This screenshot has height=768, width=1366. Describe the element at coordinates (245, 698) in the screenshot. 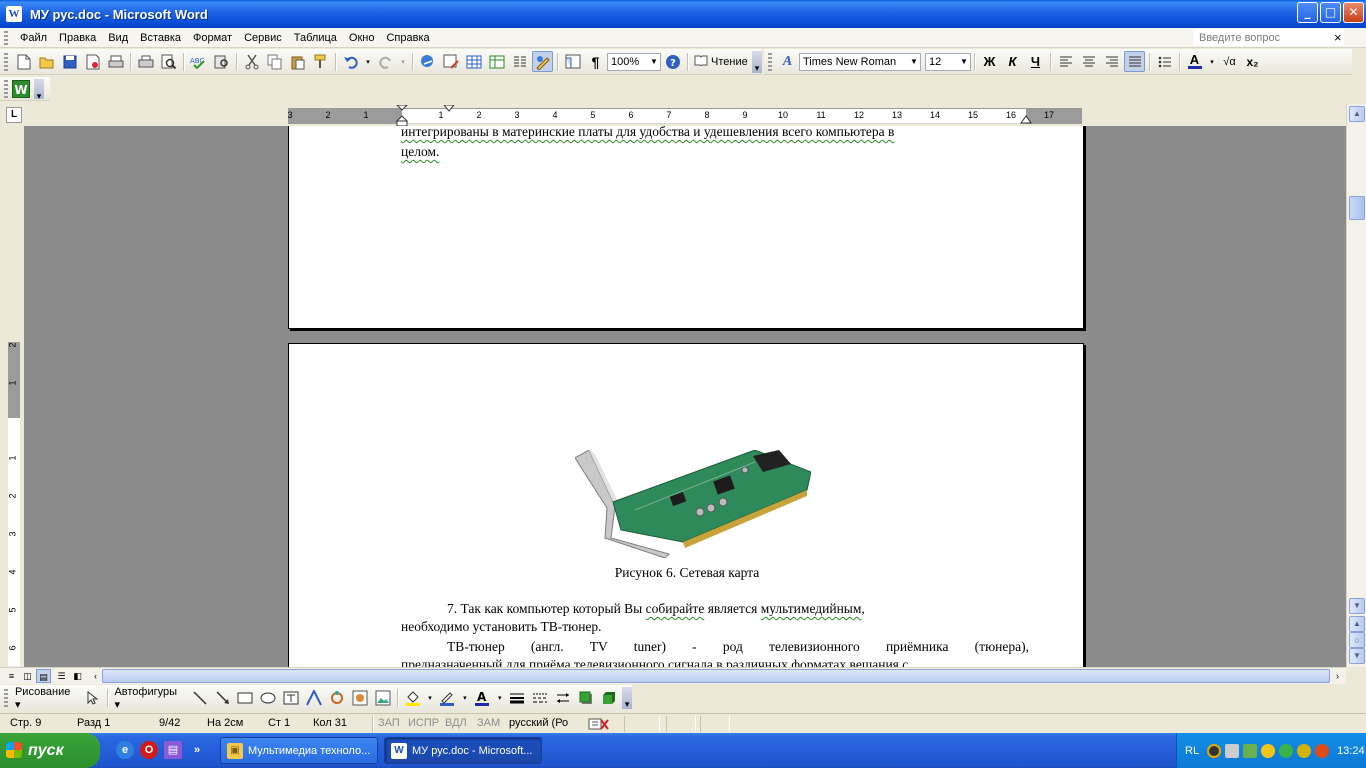

I see `rectangle-tool-icon` at that location.